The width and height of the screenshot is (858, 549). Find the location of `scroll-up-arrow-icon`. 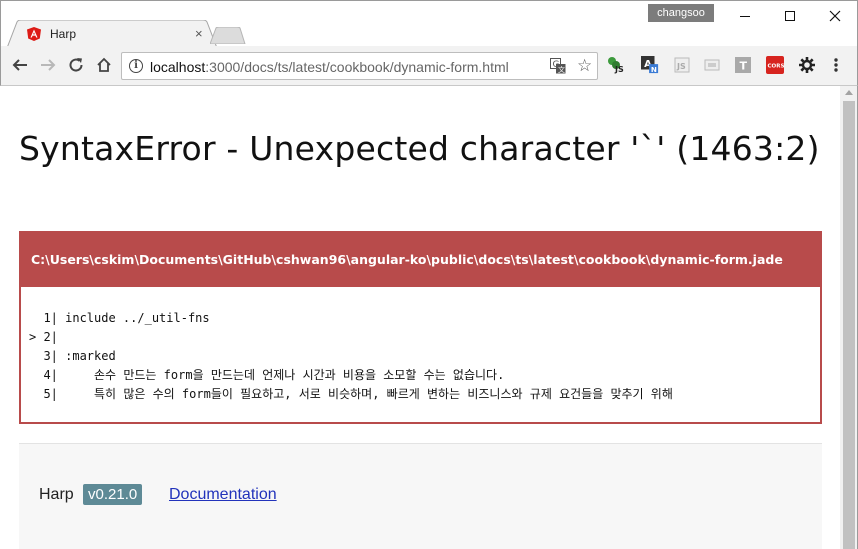

scroll-up-arrow-icon is located at coordinates (849, 92).